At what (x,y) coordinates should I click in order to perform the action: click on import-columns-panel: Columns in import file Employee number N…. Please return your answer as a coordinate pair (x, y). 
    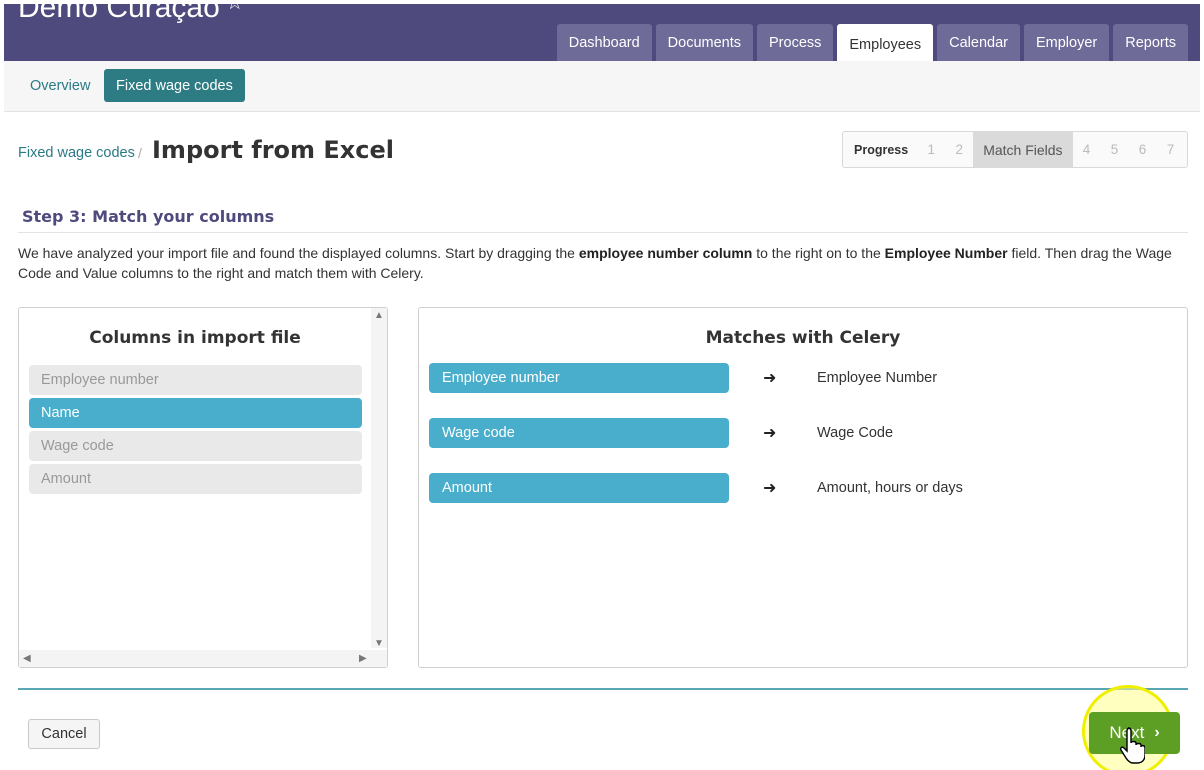
    Looking at the image, I should click on (203, 487).